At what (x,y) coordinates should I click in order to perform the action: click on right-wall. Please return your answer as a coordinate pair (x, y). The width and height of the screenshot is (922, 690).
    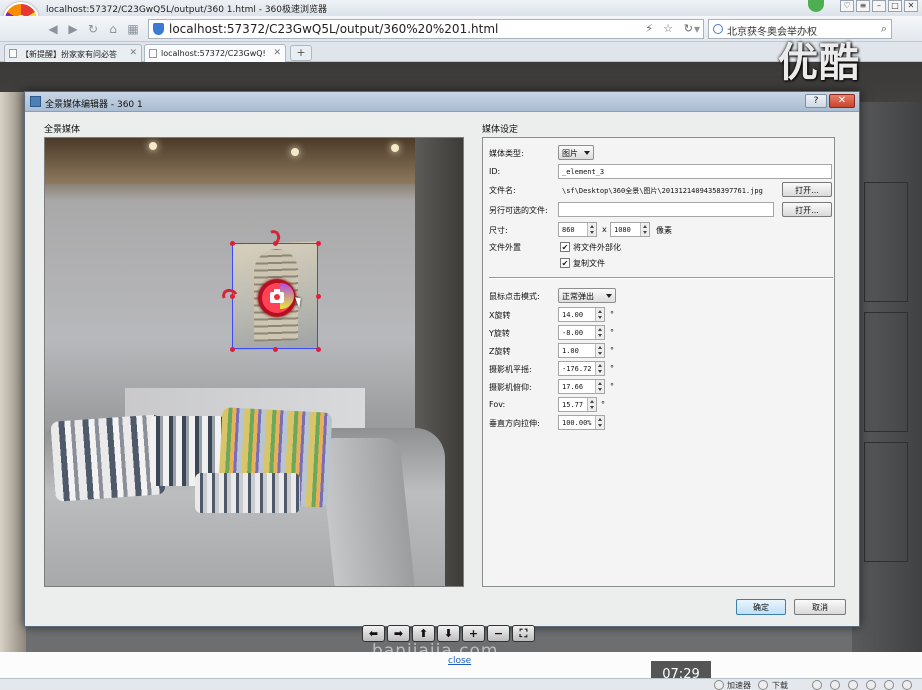
    Looking at the image, I should click on (887, 382).